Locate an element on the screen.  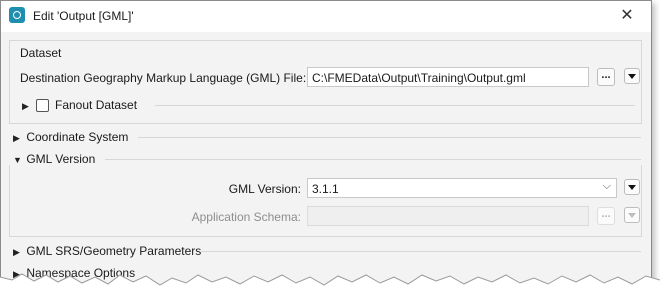
fanout-dataset-label: Fanout Dataset is located at coordinates (96, 105).